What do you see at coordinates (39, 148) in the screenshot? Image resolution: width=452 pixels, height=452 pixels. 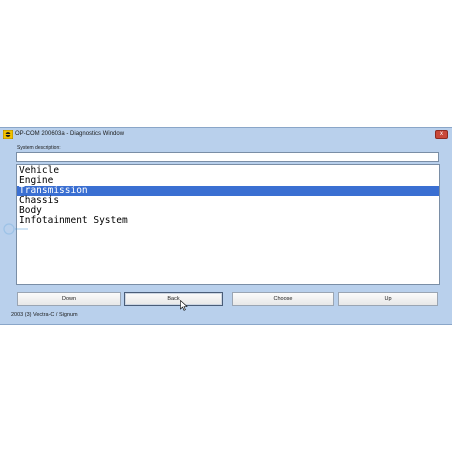 I see `system-description-label: System description:` at bounding box center [39, 148].